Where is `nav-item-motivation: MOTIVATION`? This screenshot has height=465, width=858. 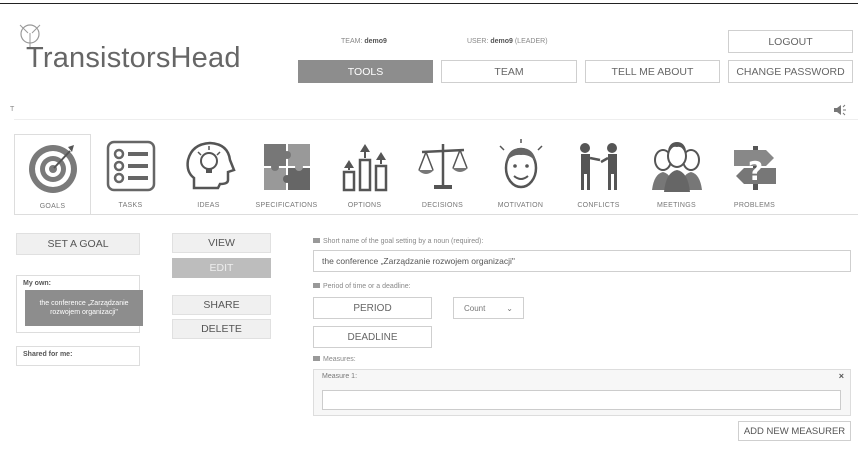 nav-item-motivation: MOTIVATION is located at coordinates (520, 174).